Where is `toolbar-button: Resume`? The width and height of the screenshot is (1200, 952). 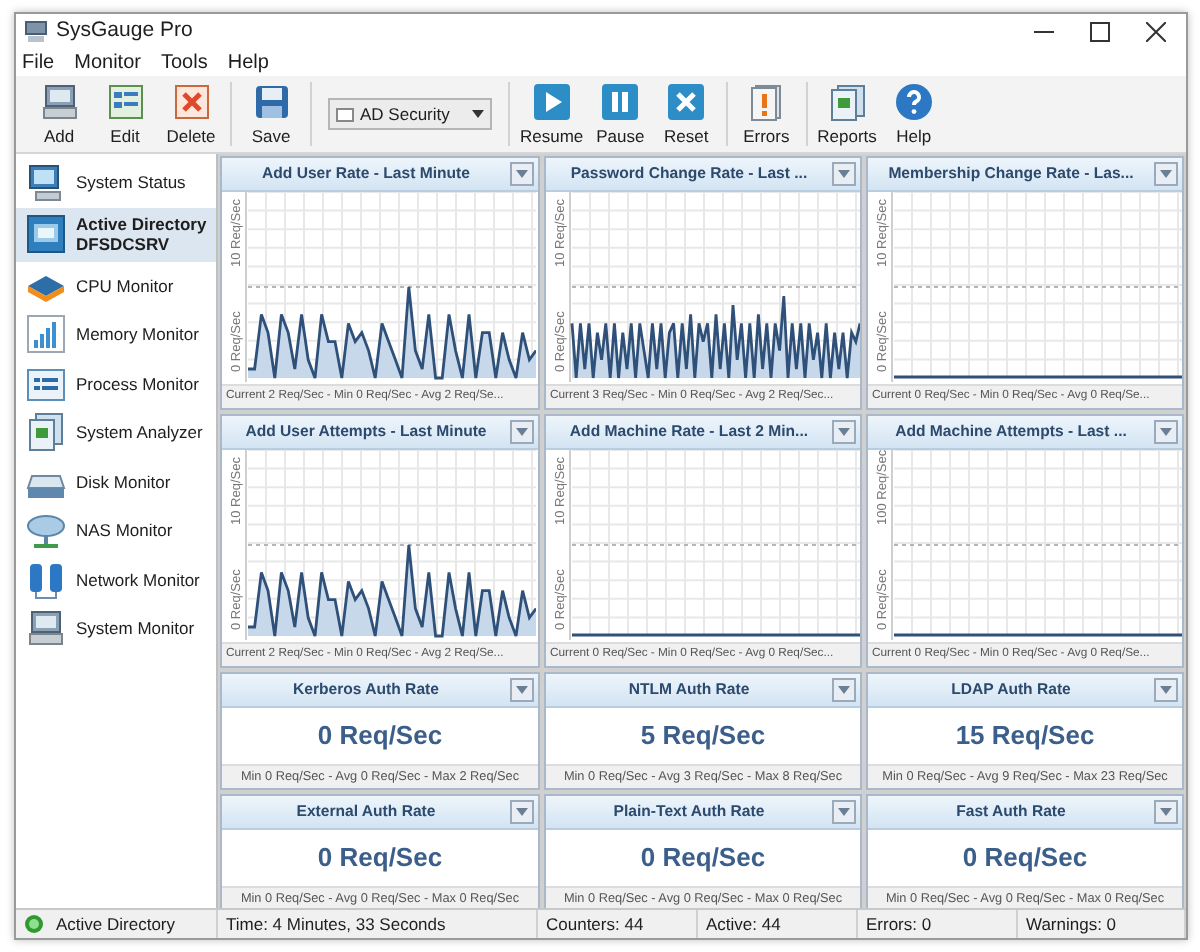
toolbar-button: Resume is located at coordinates (552, 114).